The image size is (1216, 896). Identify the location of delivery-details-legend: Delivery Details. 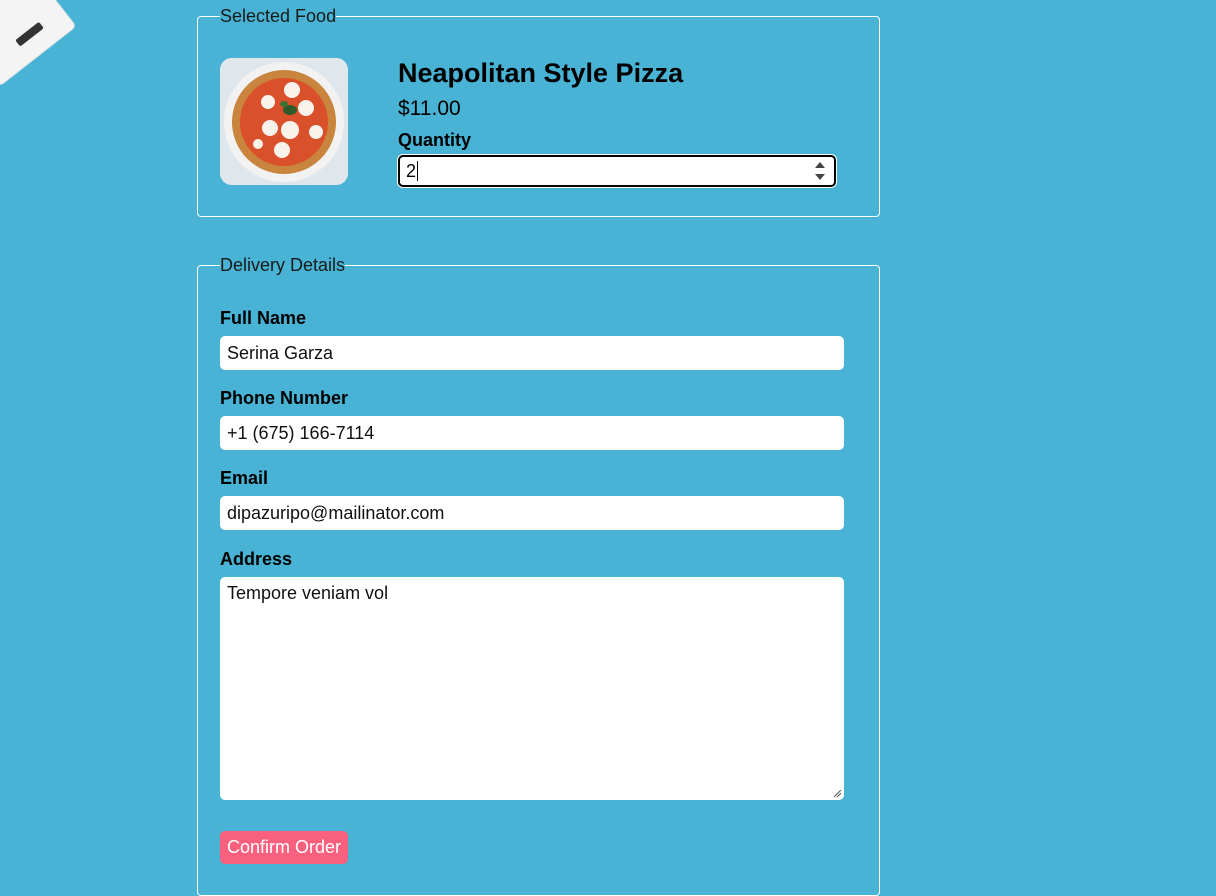
(283, 265).